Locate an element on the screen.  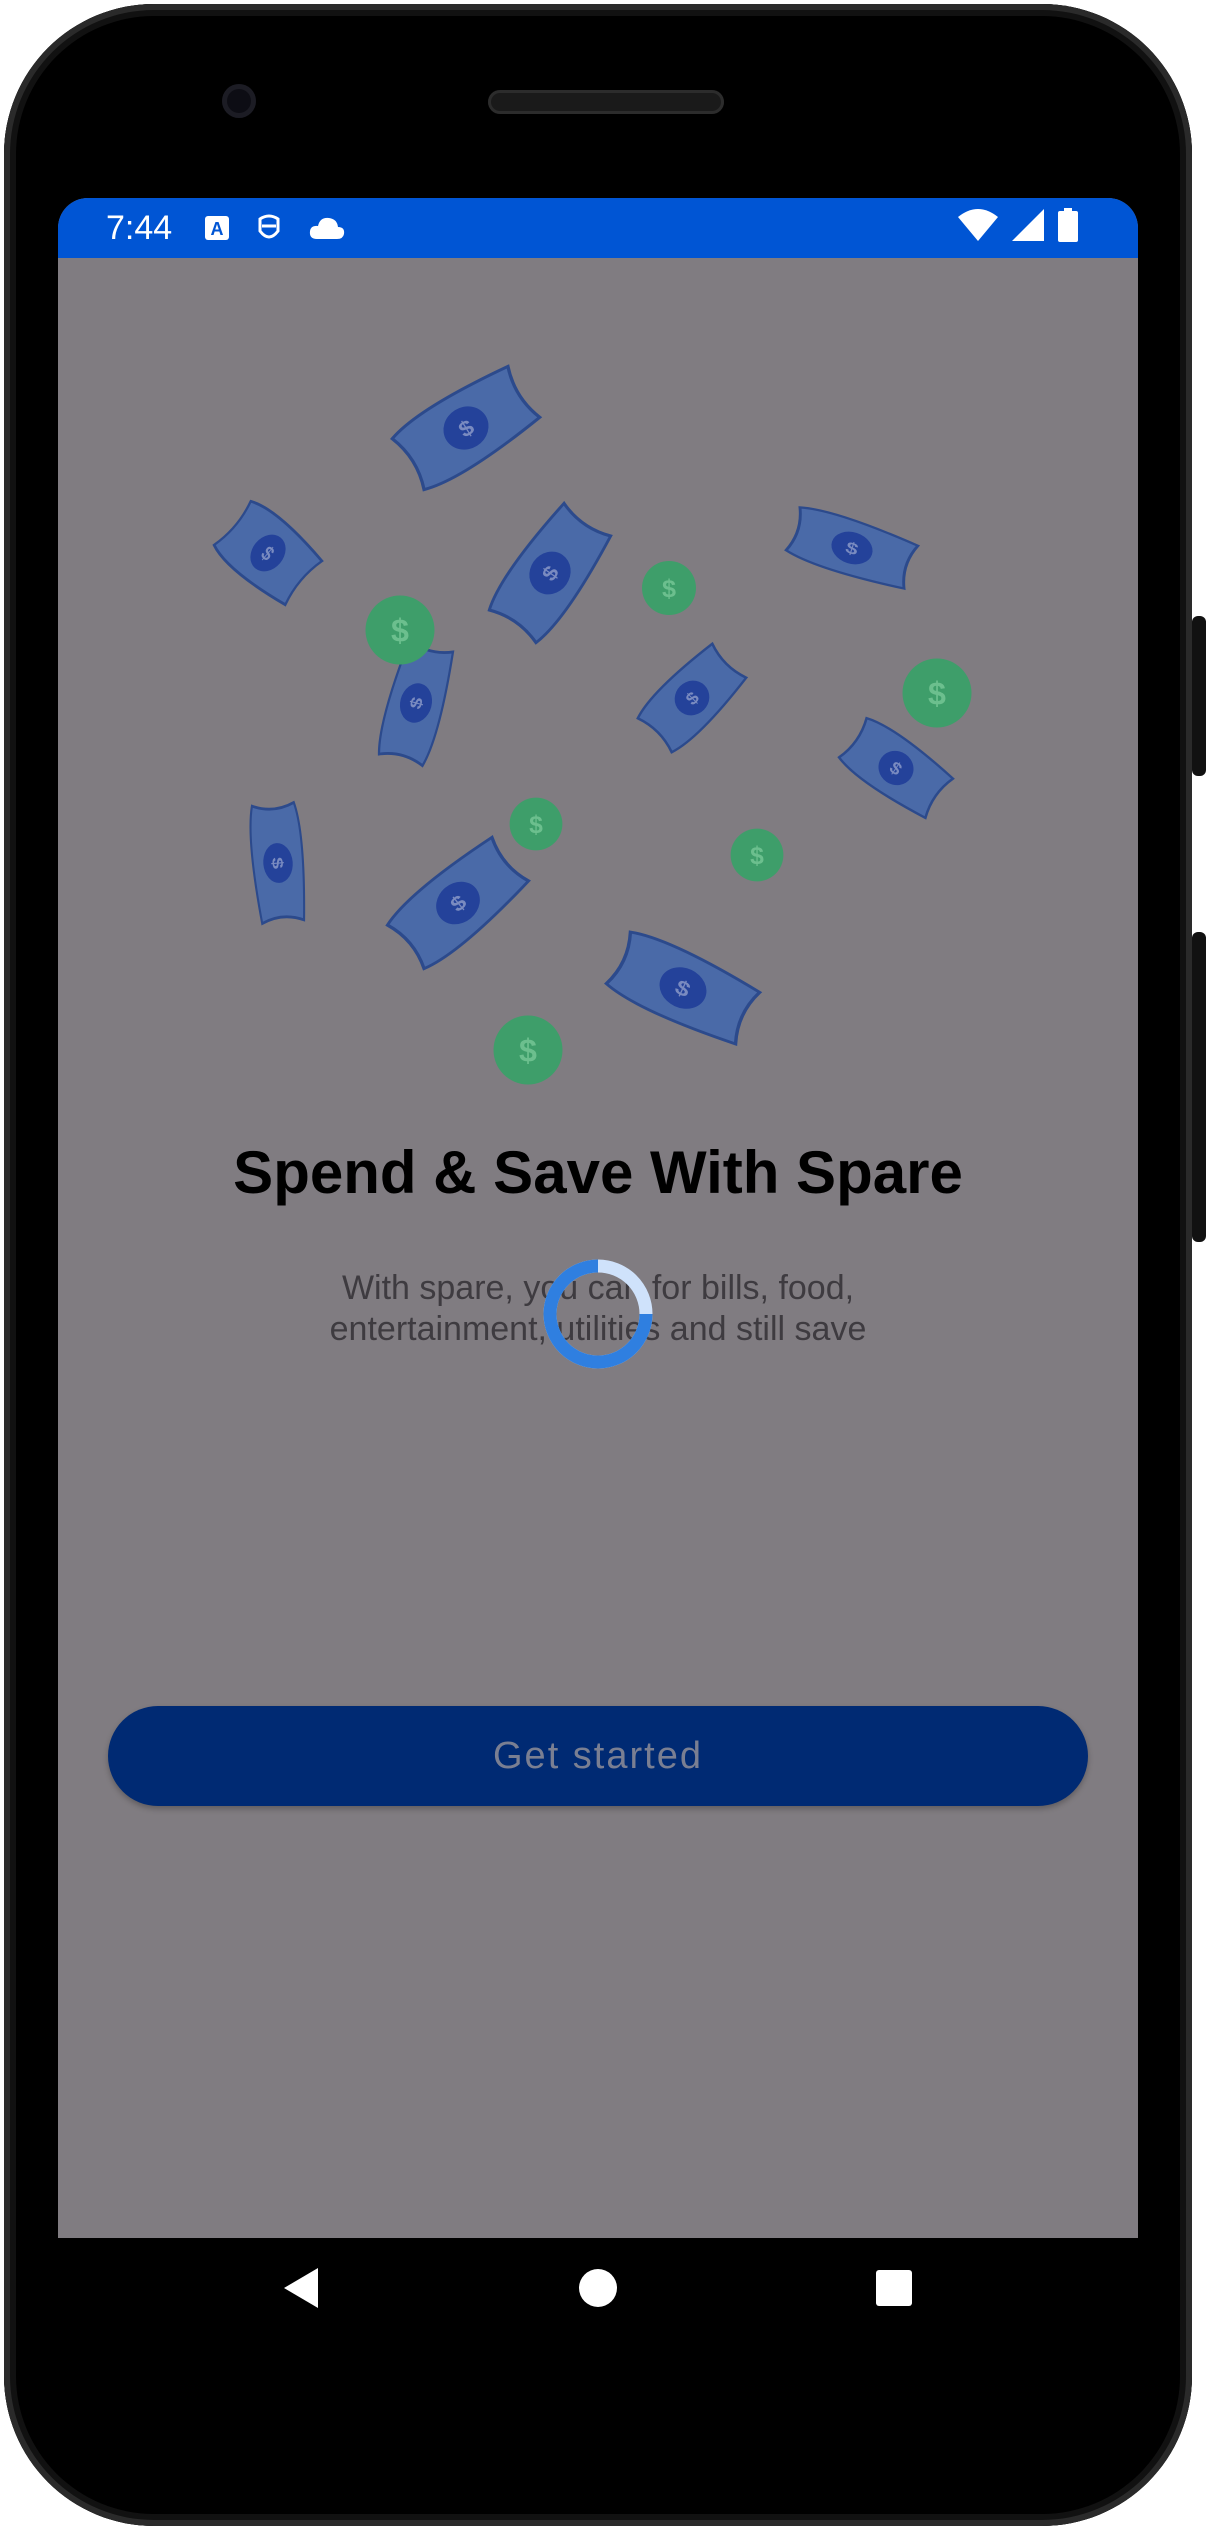
signal-icon is located at coordinates (1028, 225).